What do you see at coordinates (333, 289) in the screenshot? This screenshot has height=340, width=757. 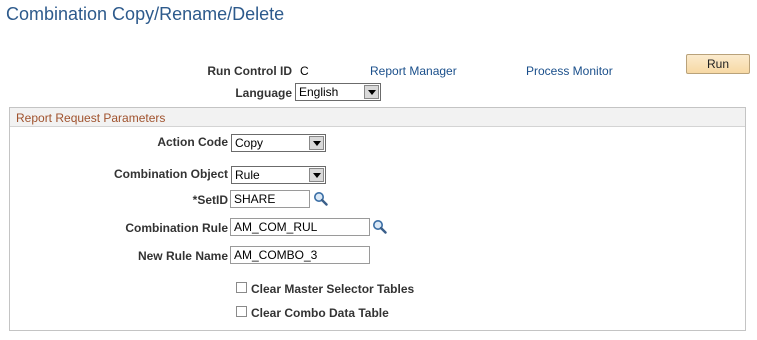 I see `clear-master-label: Clear Master Selector Tables` at bounding box center [333, 289].